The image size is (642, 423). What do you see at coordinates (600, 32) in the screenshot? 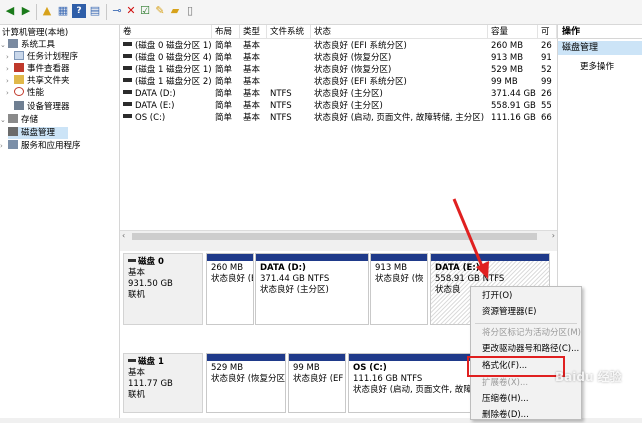
I see `actions-title: 操作` at bounding box center [600, 32].